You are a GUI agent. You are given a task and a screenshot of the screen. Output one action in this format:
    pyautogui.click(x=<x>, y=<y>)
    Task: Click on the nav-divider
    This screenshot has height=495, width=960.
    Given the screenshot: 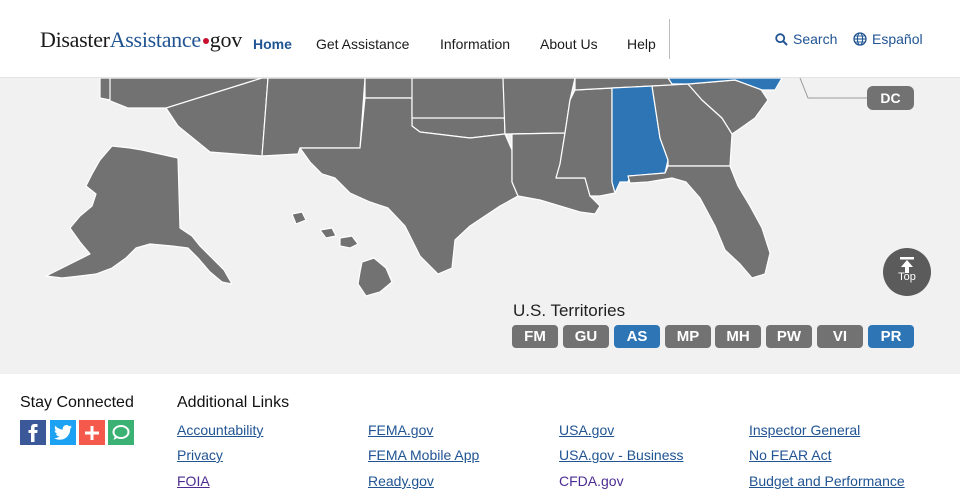 What is the action you would take?
    pyautogui.click(x=669, y=39)
    